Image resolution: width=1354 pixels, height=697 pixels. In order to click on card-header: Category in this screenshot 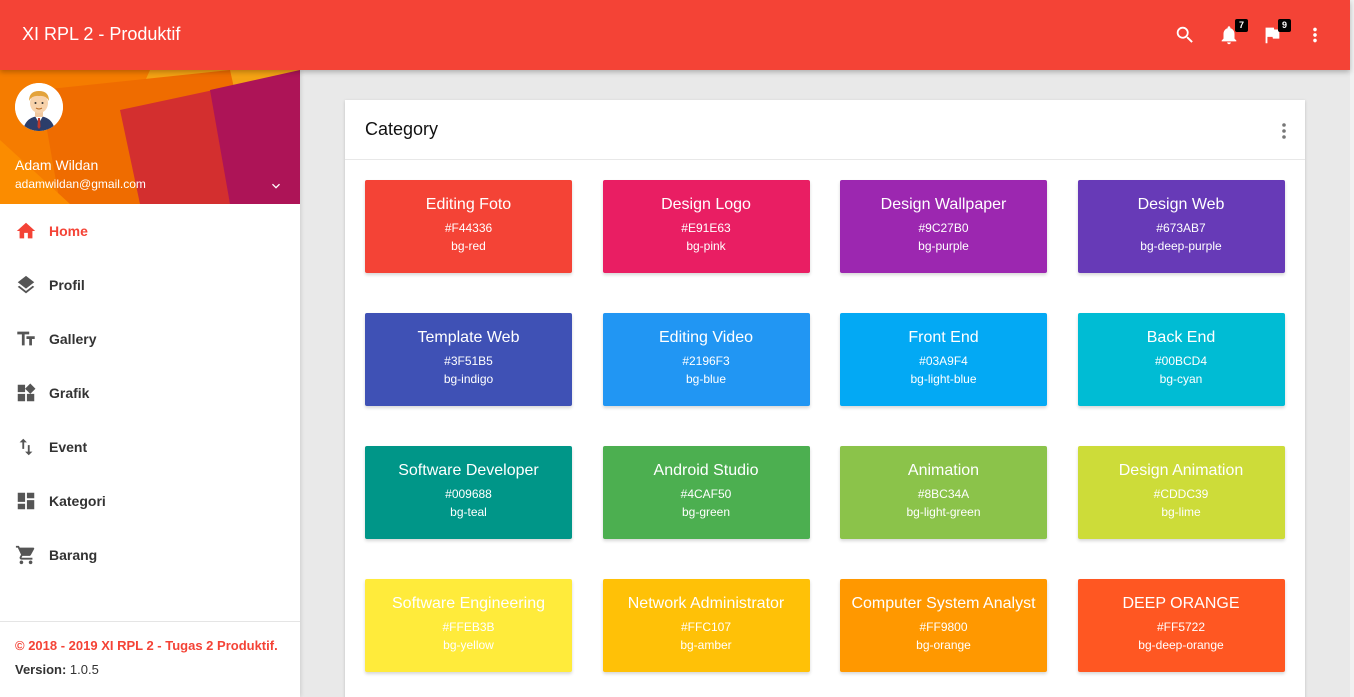, I will do `click(825, 130)`.